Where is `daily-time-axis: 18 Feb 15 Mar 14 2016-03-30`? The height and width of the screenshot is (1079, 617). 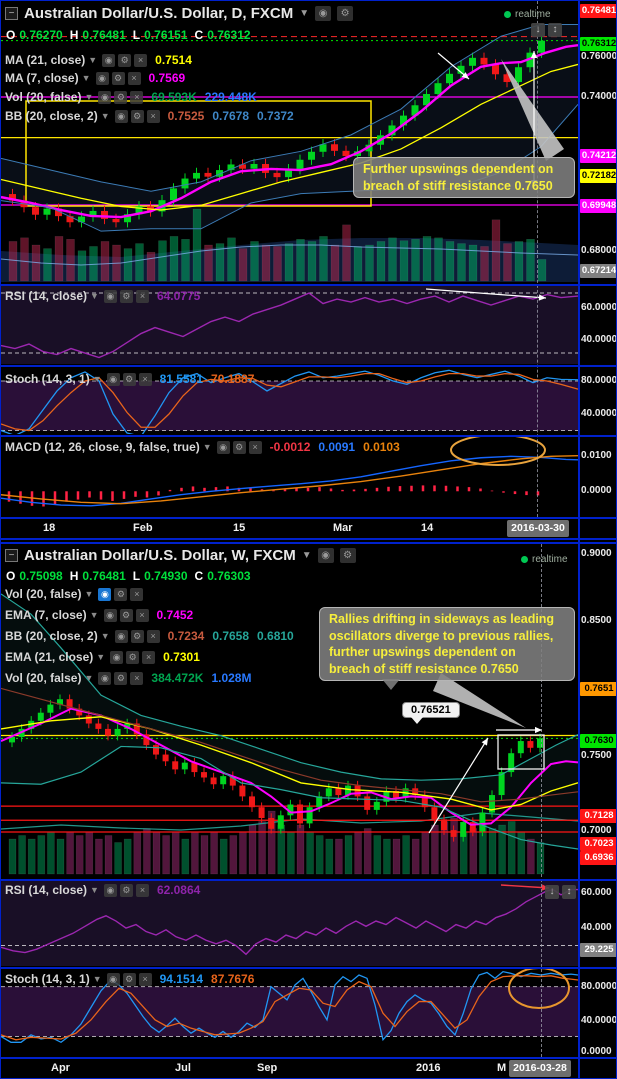
daily-time-axis: 18 Feb 15 Mar 14 2016-03-30 is located at coordinates (289, 528).